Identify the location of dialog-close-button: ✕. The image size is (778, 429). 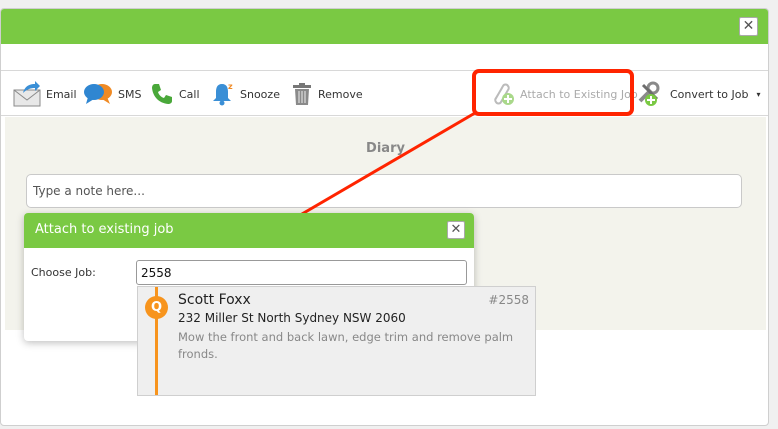
(456, 230).